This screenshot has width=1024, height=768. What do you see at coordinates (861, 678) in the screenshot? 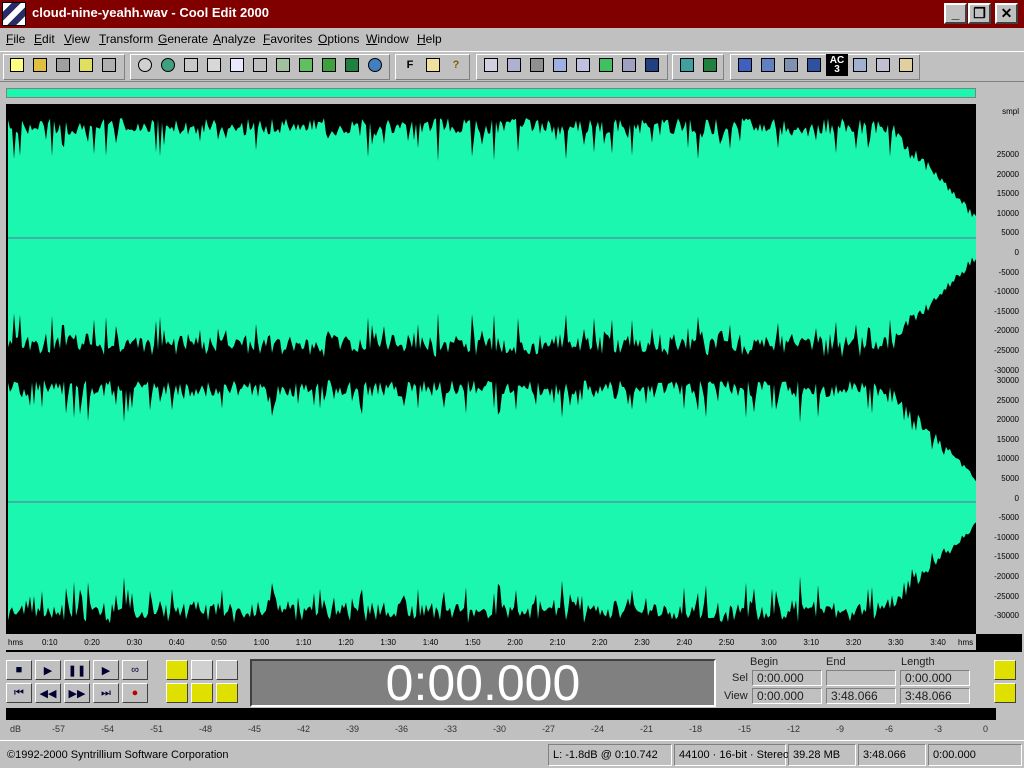
I see `sel-end-field` at bounding box center [861, 678].